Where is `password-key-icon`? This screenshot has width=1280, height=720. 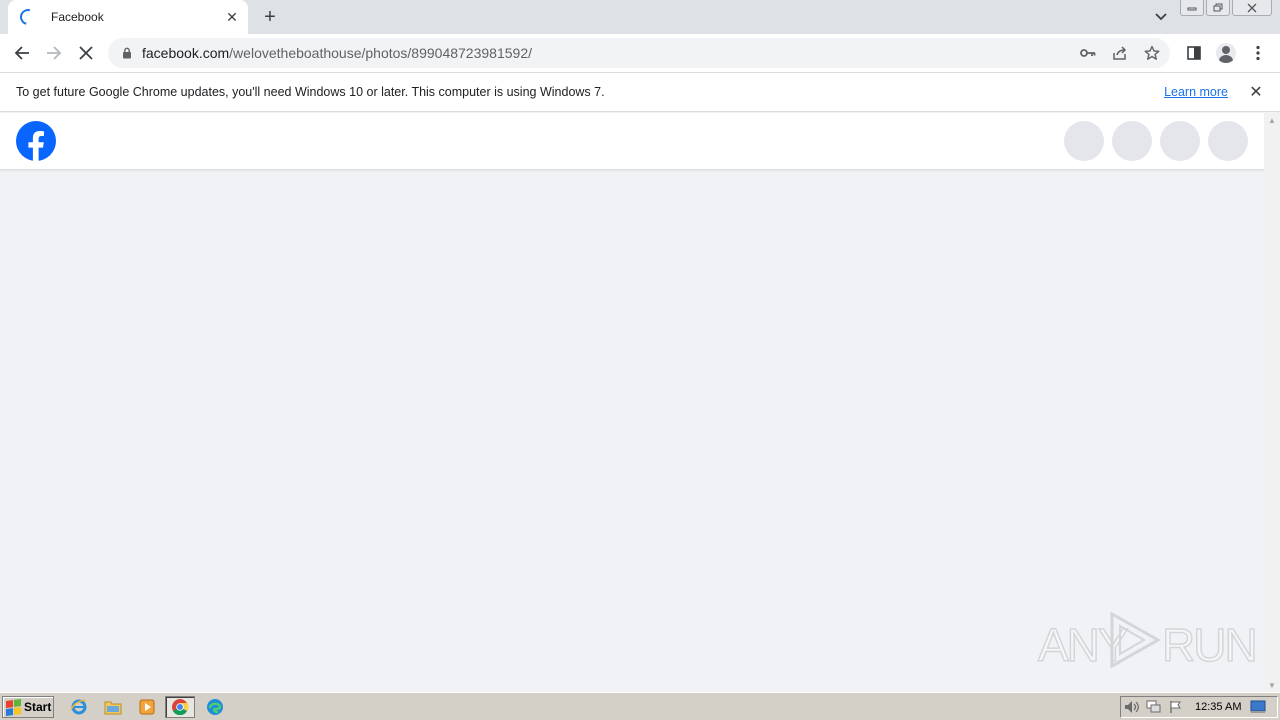
password-key-icon is located at coordinates (1088, 53).